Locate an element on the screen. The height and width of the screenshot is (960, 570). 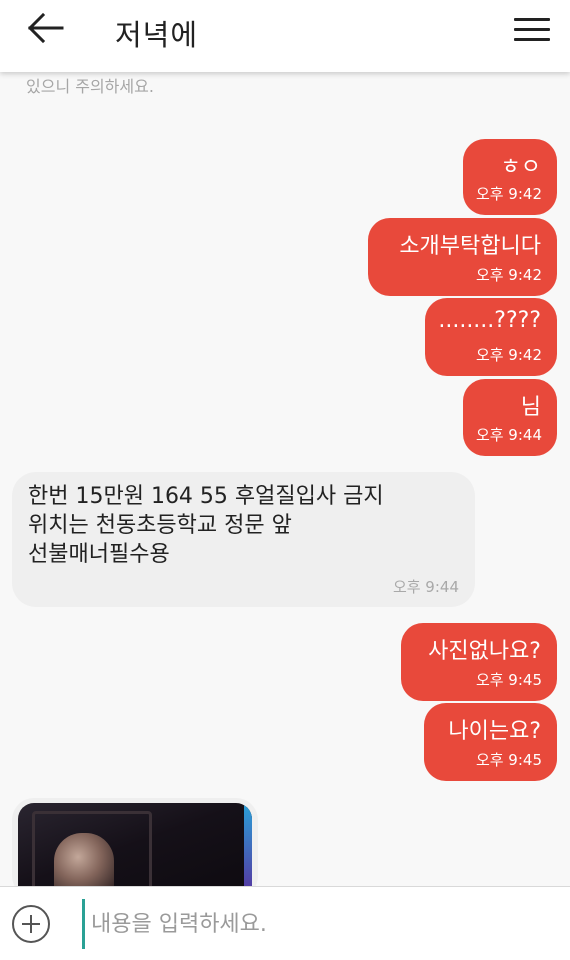
message-text: 사진없나요? is located at coordinates (484, 651).